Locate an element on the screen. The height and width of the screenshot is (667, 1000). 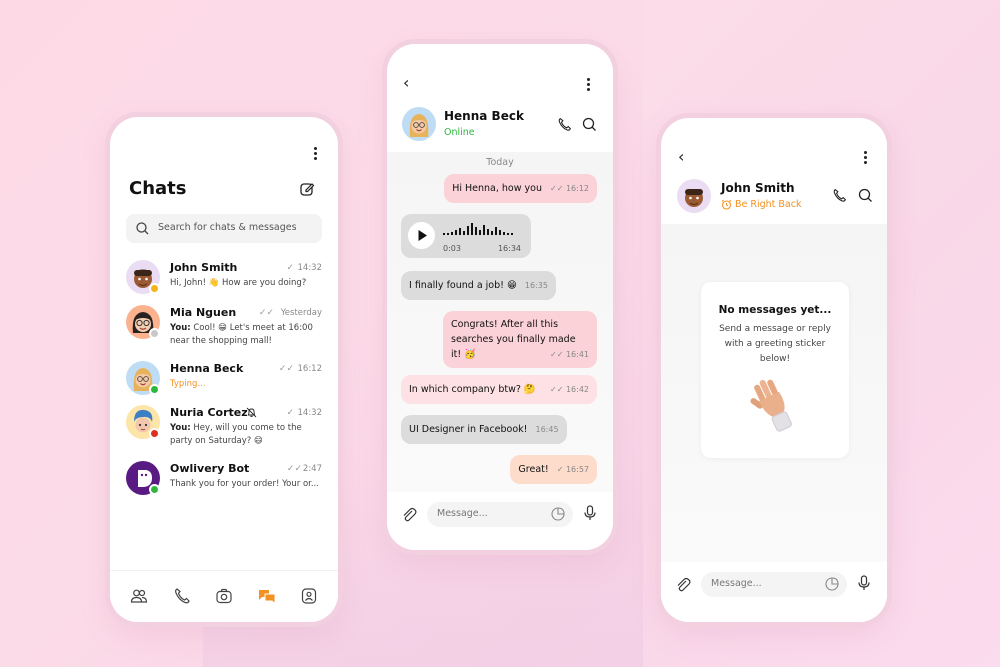
message-time: 16:34 is located at coordinates (509, 248).